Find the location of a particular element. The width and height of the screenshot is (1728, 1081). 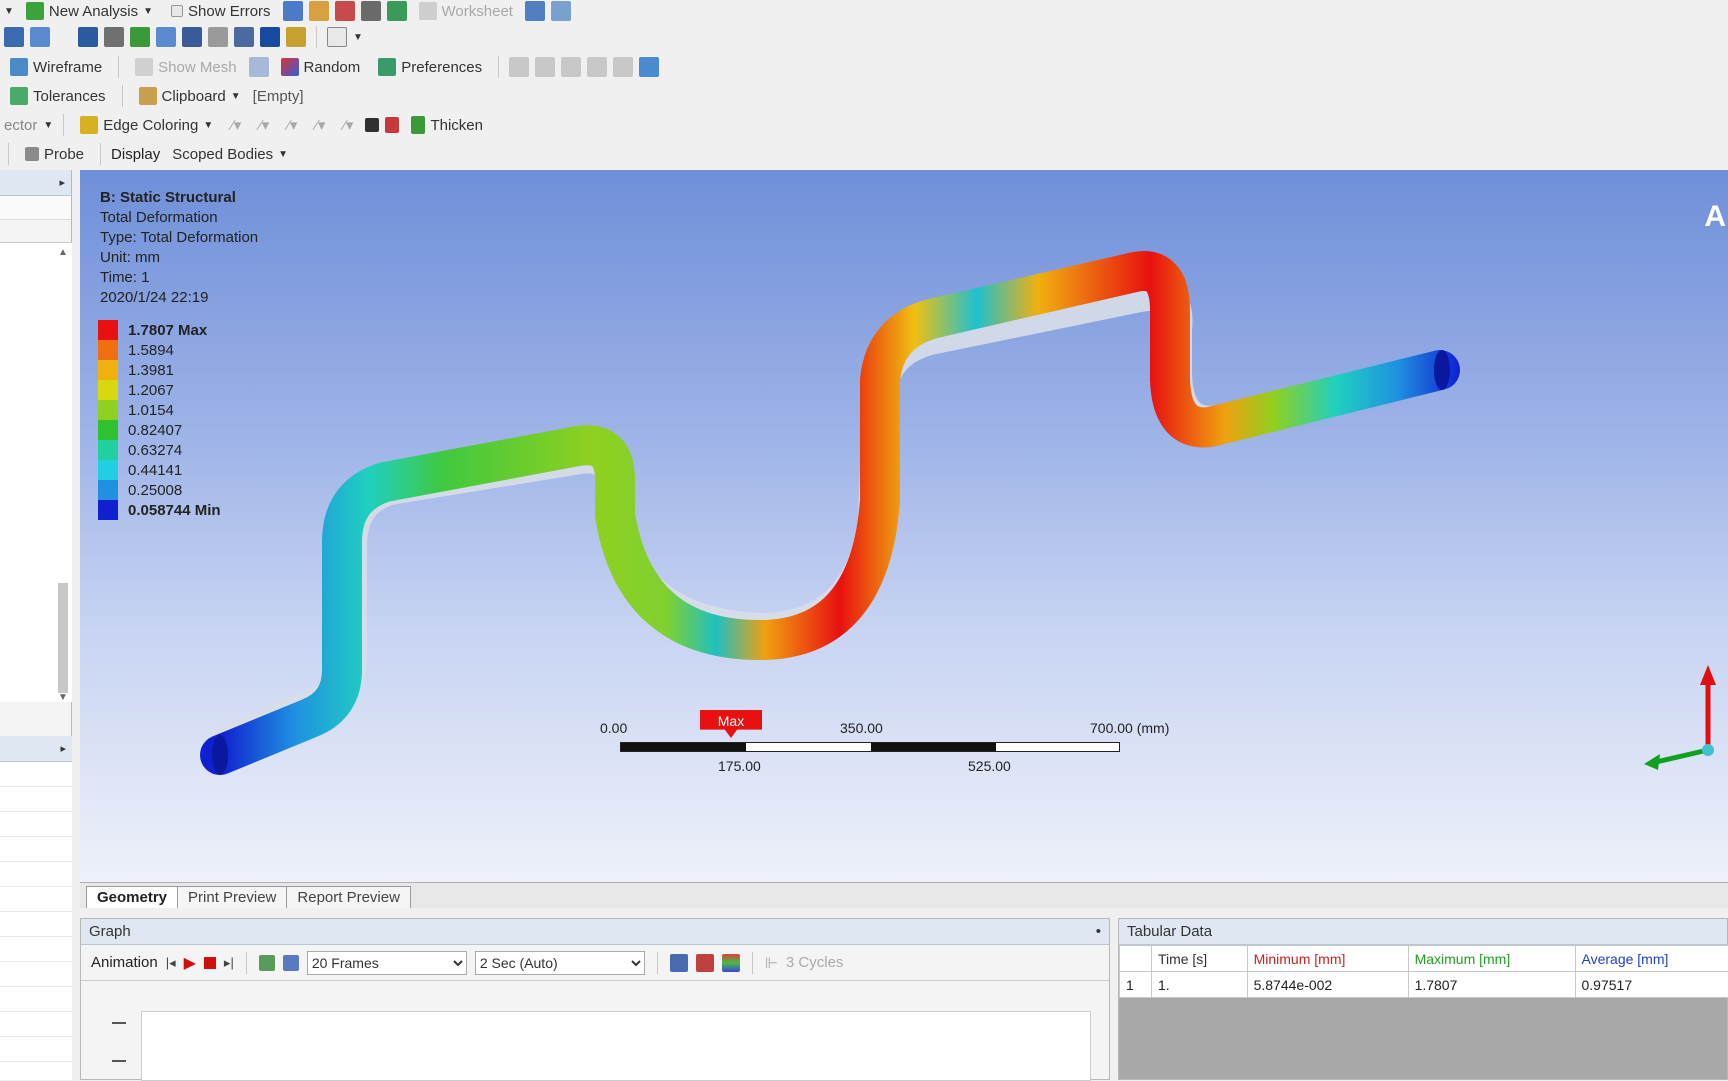

vector-label: ector is located at coordinates (20, 125).